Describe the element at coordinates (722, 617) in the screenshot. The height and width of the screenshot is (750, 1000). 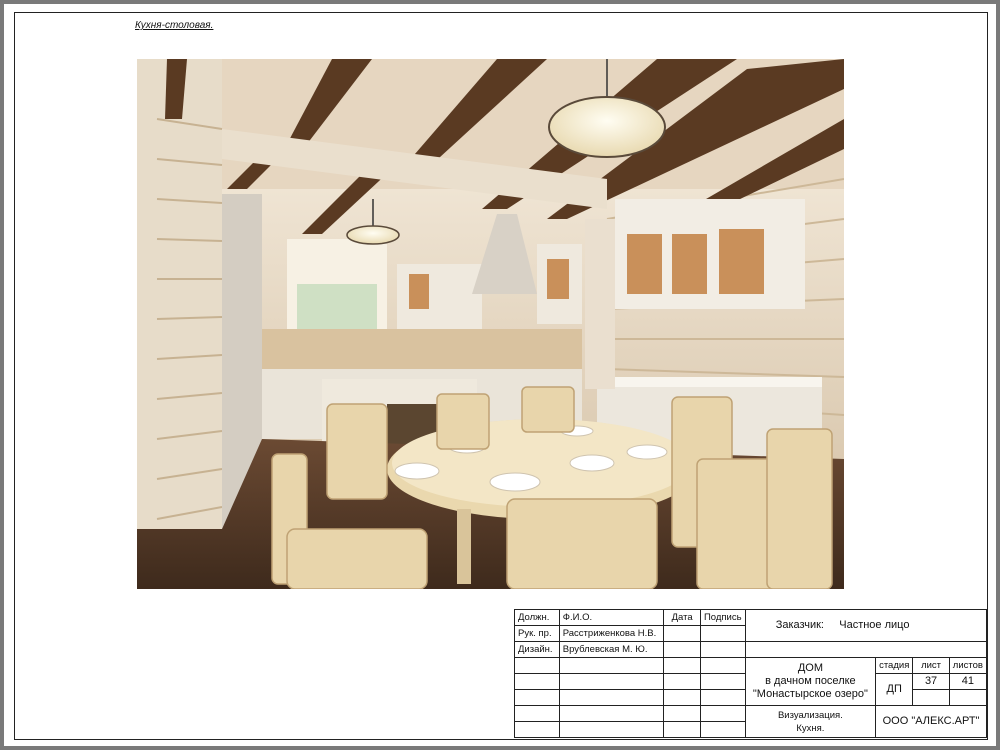
I see `col-signature-header: Подпись` at that location.